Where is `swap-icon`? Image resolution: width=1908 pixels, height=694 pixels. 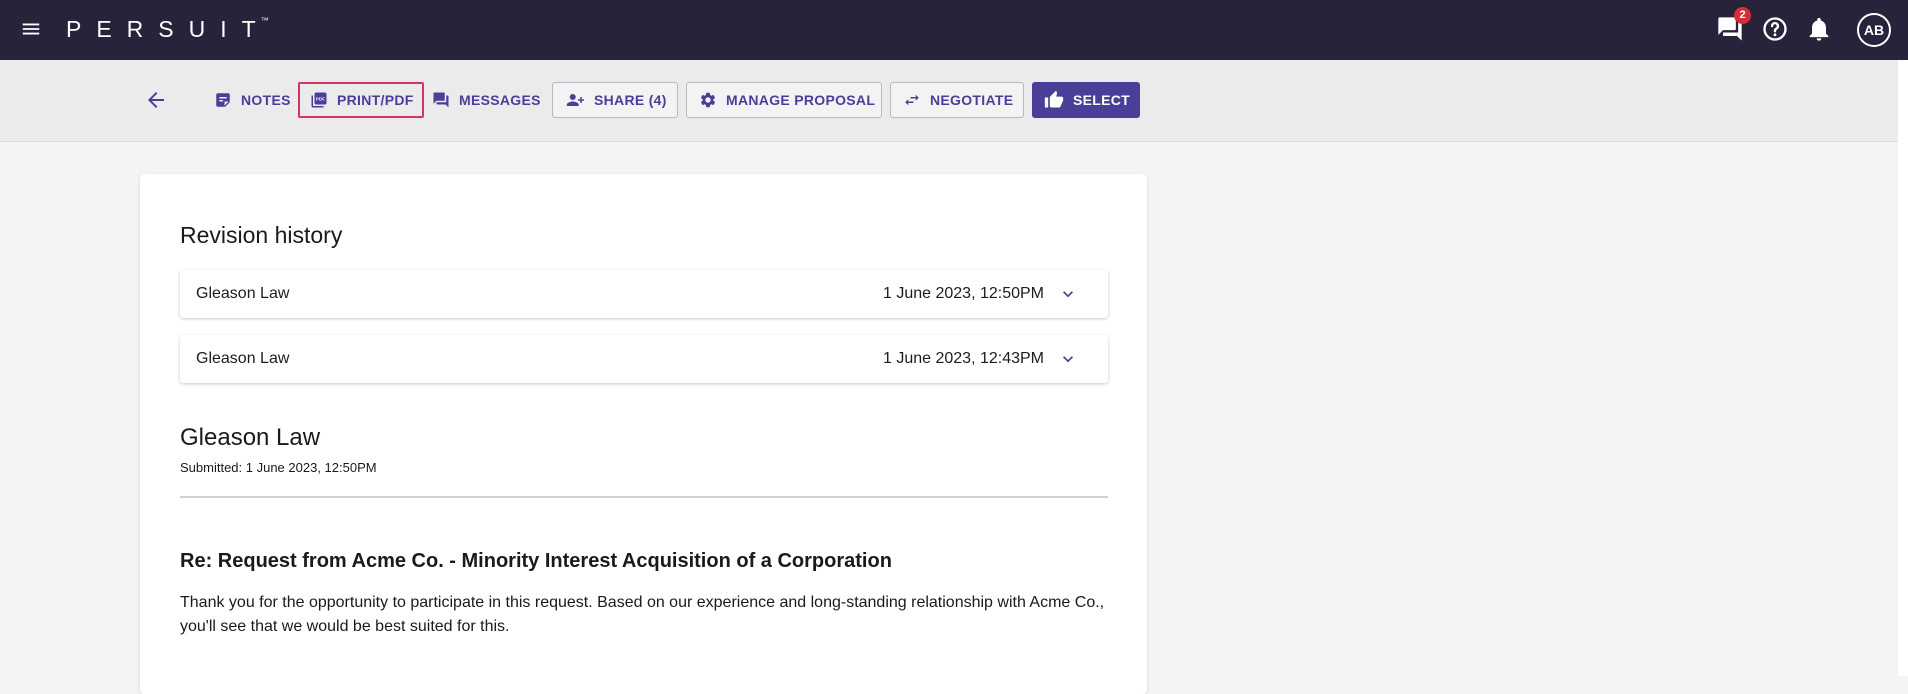
swap-icon is located at coordinates (912, 100).